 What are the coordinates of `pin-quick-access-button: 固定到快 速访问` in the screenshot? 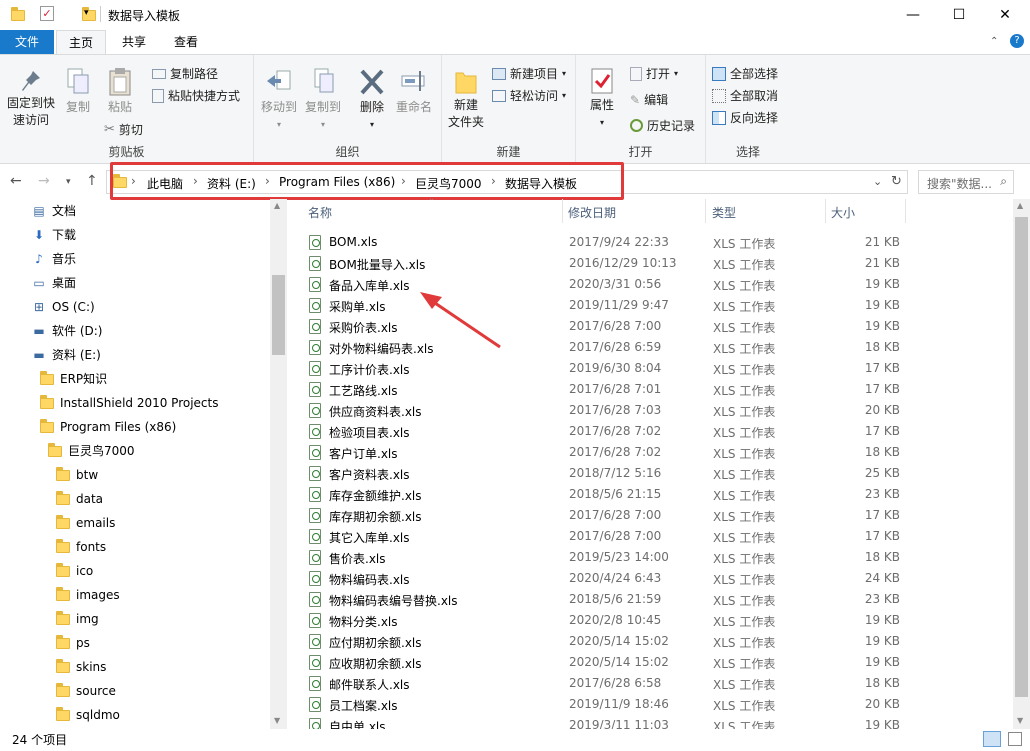 It's located at (31, 99).